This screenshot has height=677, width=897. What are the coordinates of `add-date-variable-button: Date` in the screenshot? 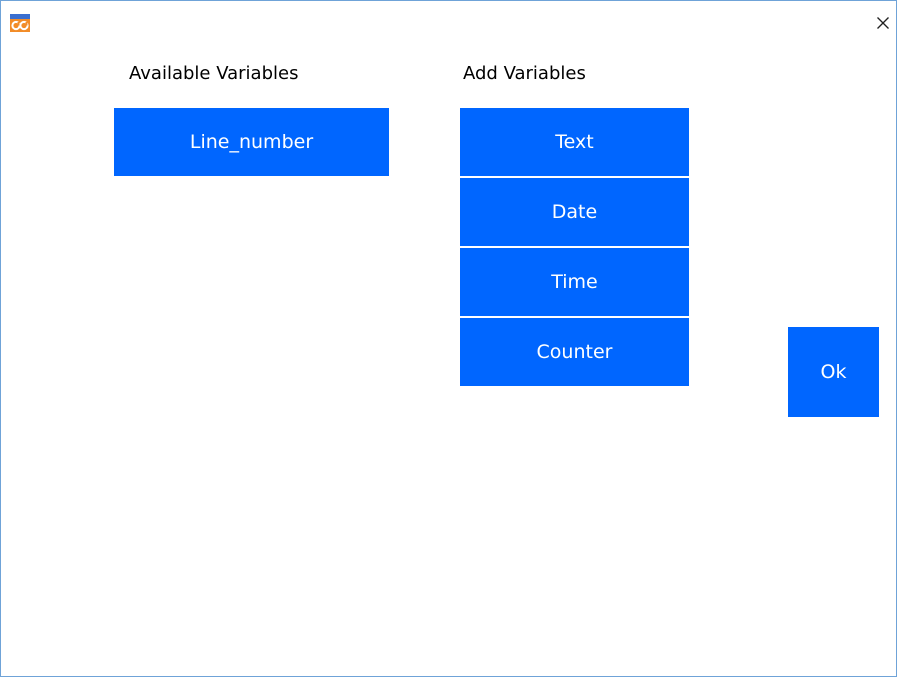 It's located at (574, 212).